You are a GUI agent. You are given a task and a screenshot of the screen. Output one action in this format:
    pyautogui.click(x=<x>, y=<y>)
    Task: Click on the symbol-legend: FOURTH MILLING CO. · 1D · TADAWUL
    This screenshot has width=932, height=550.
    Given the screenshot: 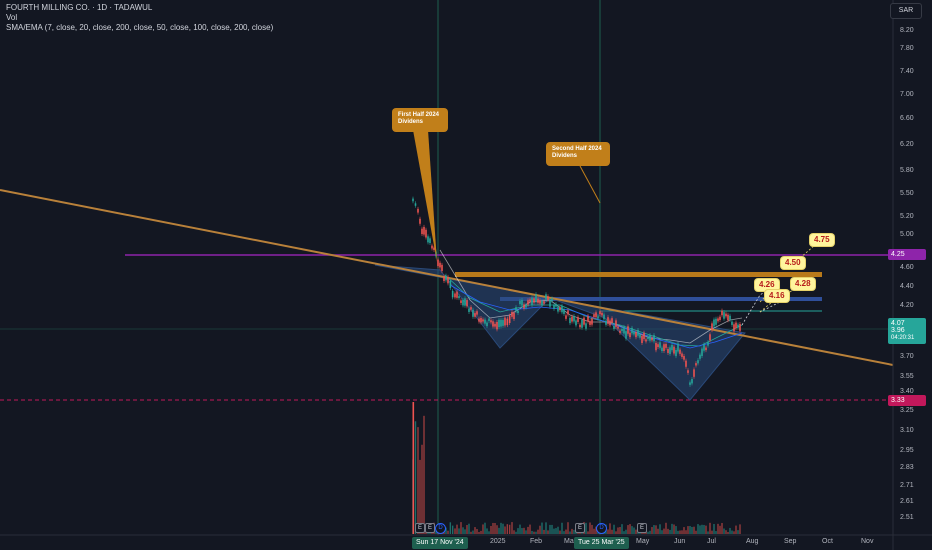 What is the action you would take?
    pyautogui.click(x=79, y=8)
    